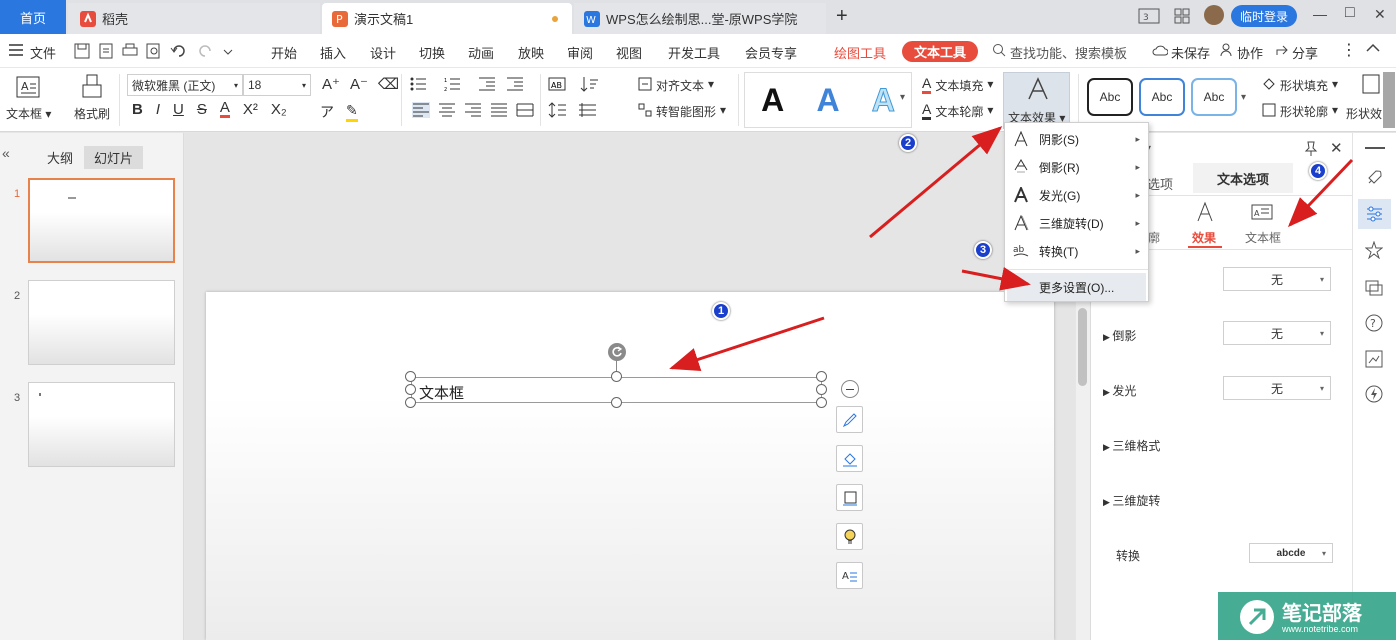  I want to click on step-badge-1: 1, so click(721, 311).